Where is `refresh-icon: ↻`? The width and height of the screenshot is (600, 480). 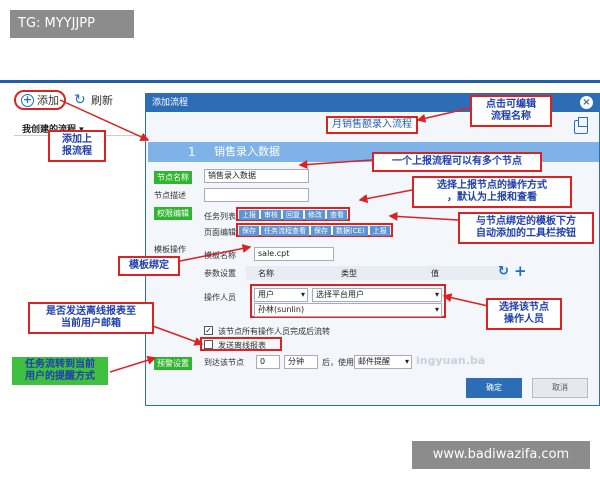 refresh-icon: ↻ is located at coordinates (80, 100).